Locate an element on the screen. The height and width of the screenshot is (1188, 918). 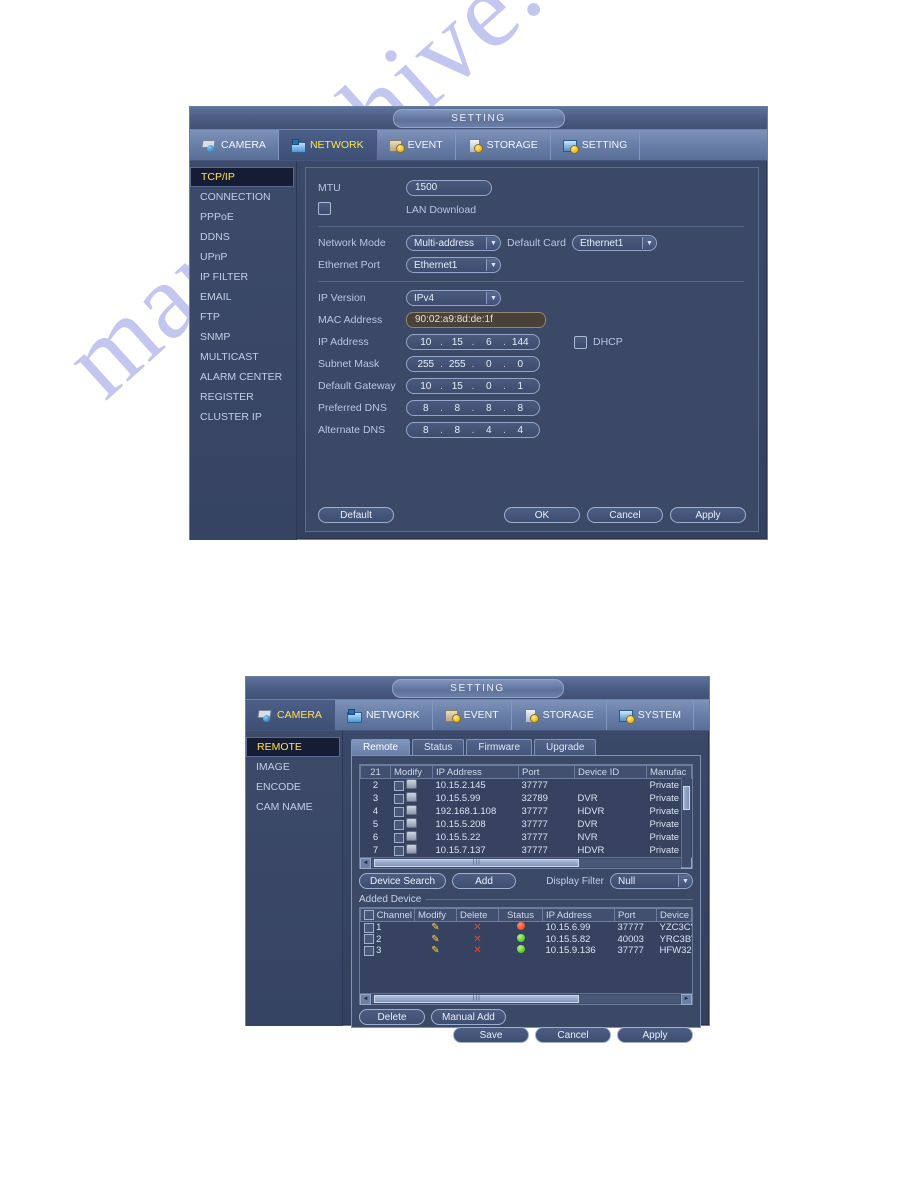
subnet-mask-input: 255. 255. 0. 0 is located at coordinates (473, 364).